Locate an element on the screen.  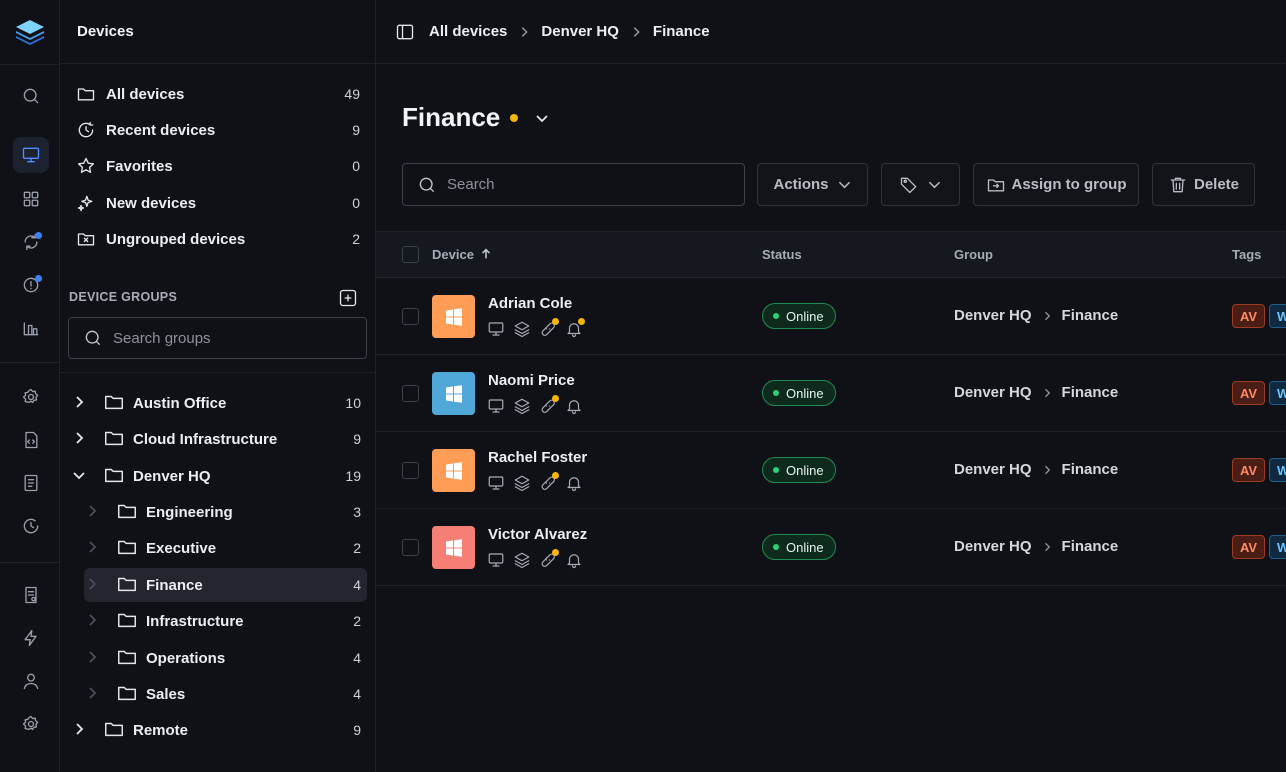
search-input: Search is located at coordinates (573, 184).